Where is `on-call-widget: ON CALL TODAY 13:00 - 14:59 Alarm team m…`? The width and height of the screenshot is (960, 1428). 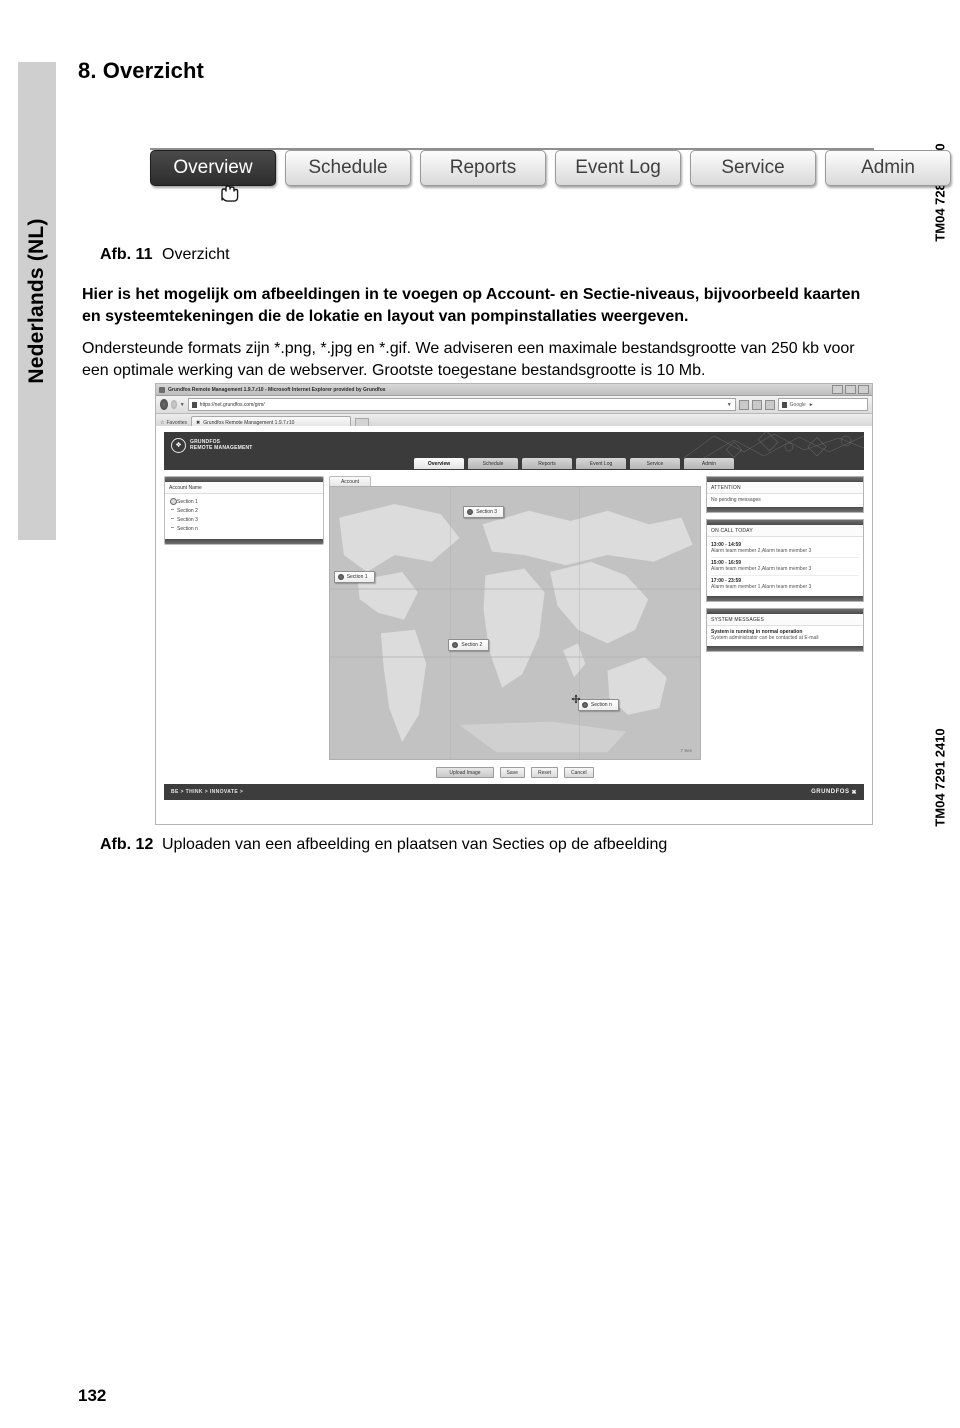
on-call-widget: ON CALL TODAY 13:00 - 14:59 Alarm team m… is located at coordinates (785, 561).